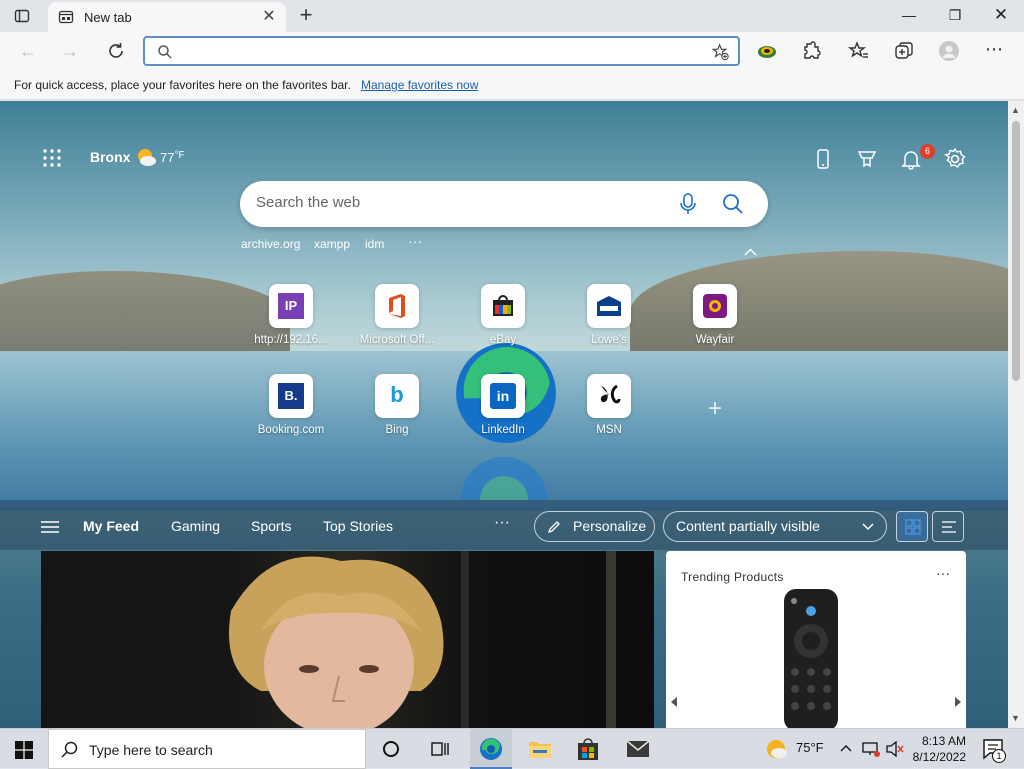 The height and width of the screenshot is (769, 1024). Describe the element at coordinates (904, 51) in the screenshot. I see `collections-icon` at that location.